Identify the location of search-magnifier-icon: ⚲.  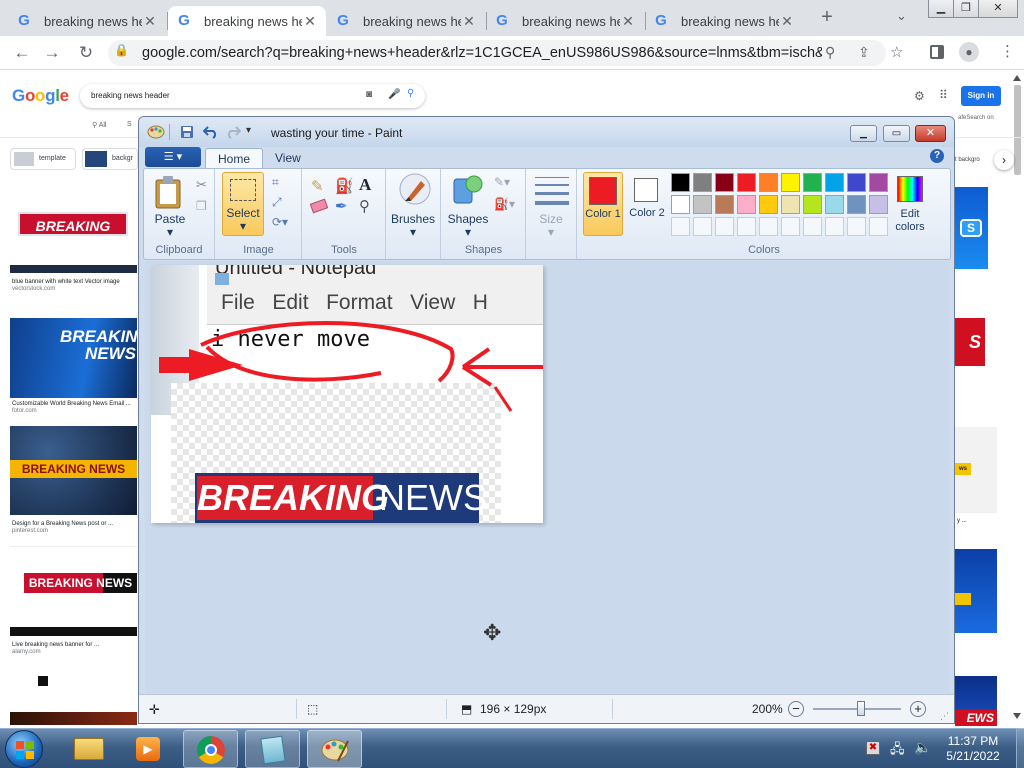
(410, 93).